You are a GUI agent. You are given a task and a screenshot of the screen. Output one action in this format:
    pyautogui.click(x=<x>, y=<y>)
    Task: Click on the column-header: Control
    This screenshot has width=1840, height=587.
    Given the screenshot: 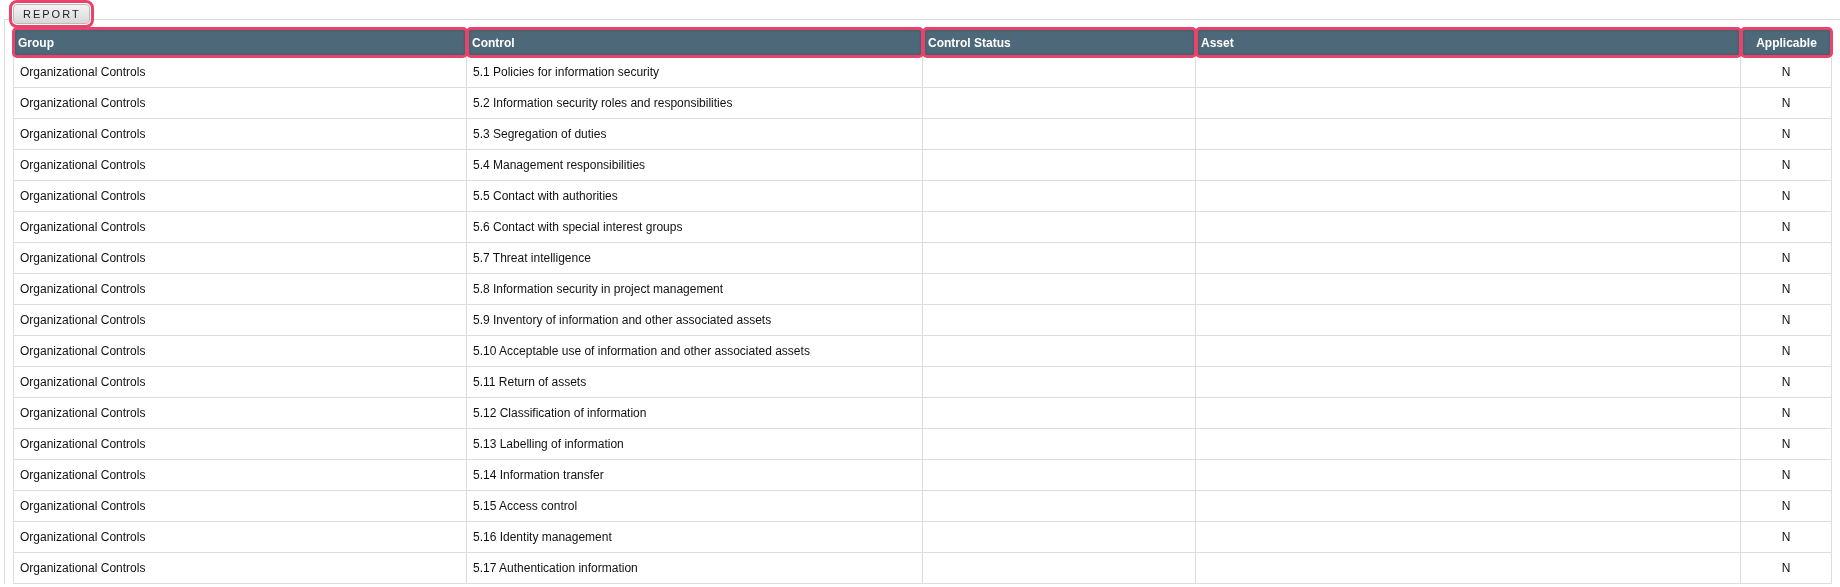 What is the action you would take?
    pyautogui.click(x=695, y=42)
    